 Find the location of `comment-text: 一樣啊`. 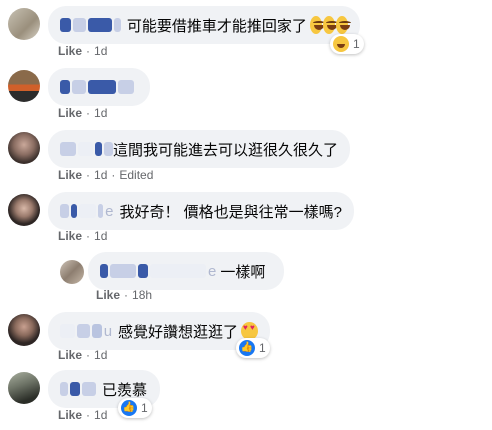

comment-text: 一樣啊 is located at coordinates (243, 272).